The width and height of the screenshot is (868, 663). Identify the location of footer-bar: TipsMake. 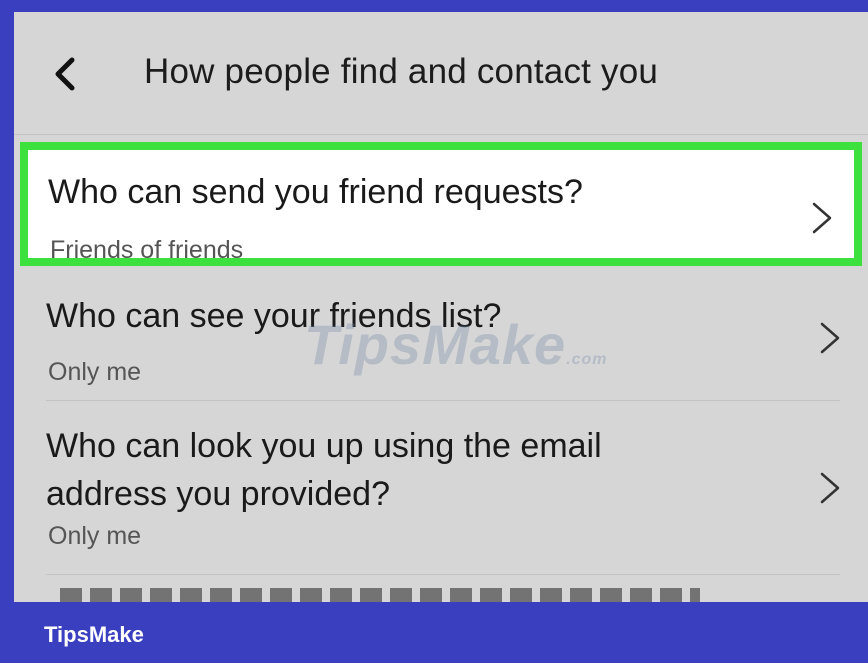
(434, 632).